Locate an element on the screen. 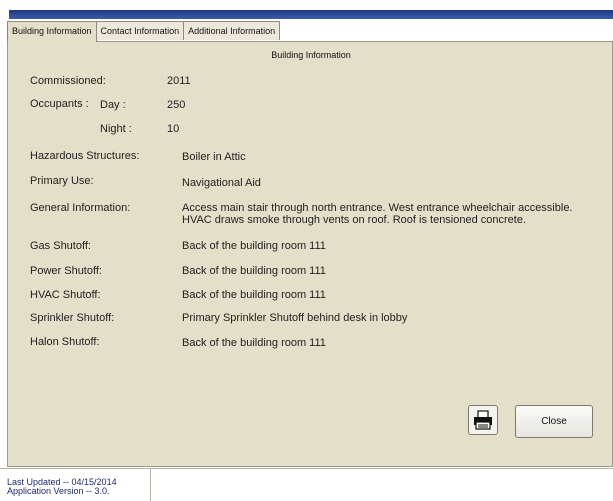  occupants-day-value: 250 is located at coordinates (176, 105).